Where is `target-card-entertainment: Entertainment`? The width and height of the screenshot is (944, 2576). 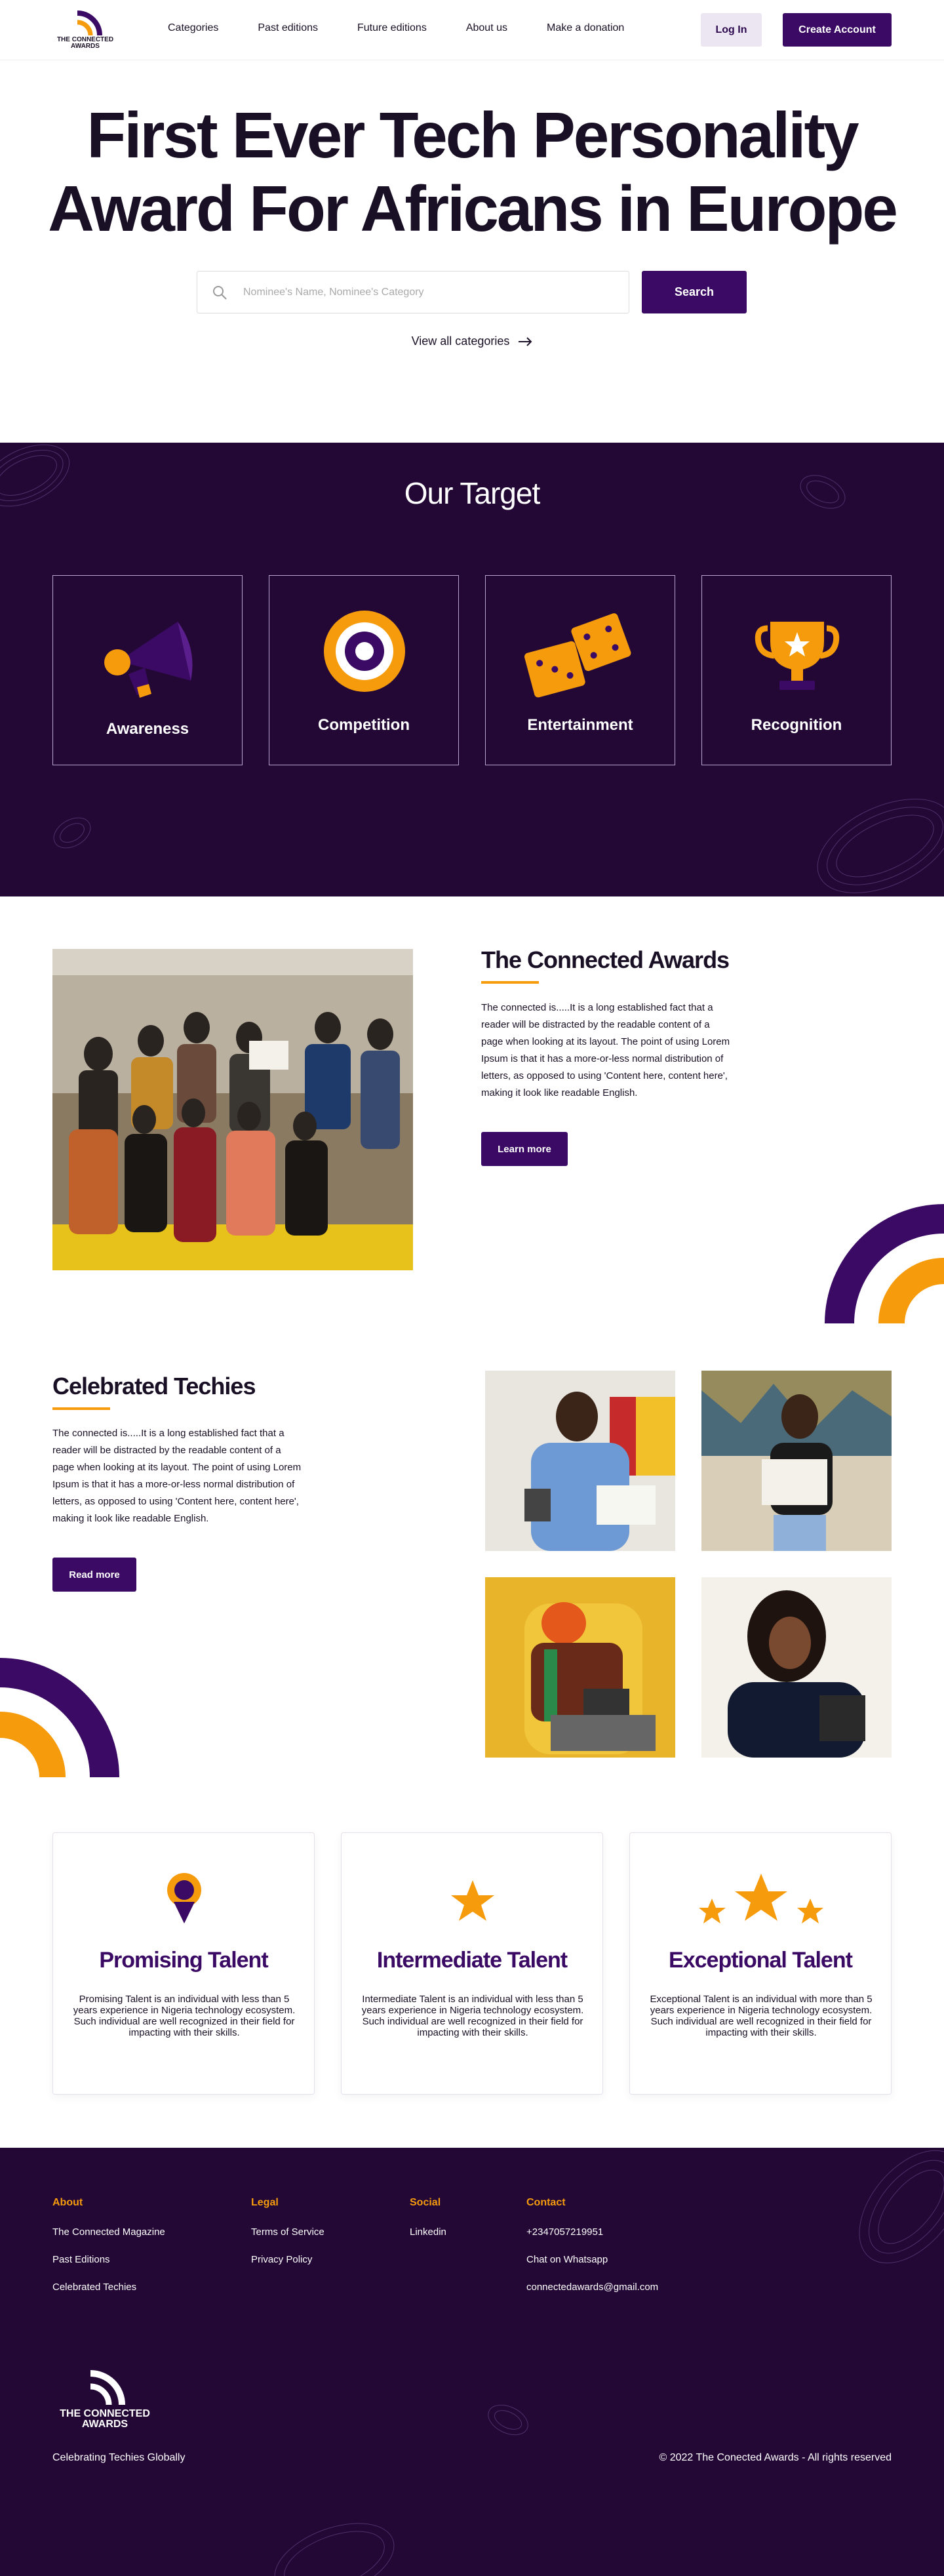
target-card-entertainment: Entertainment is located at coordinates (580, 670).